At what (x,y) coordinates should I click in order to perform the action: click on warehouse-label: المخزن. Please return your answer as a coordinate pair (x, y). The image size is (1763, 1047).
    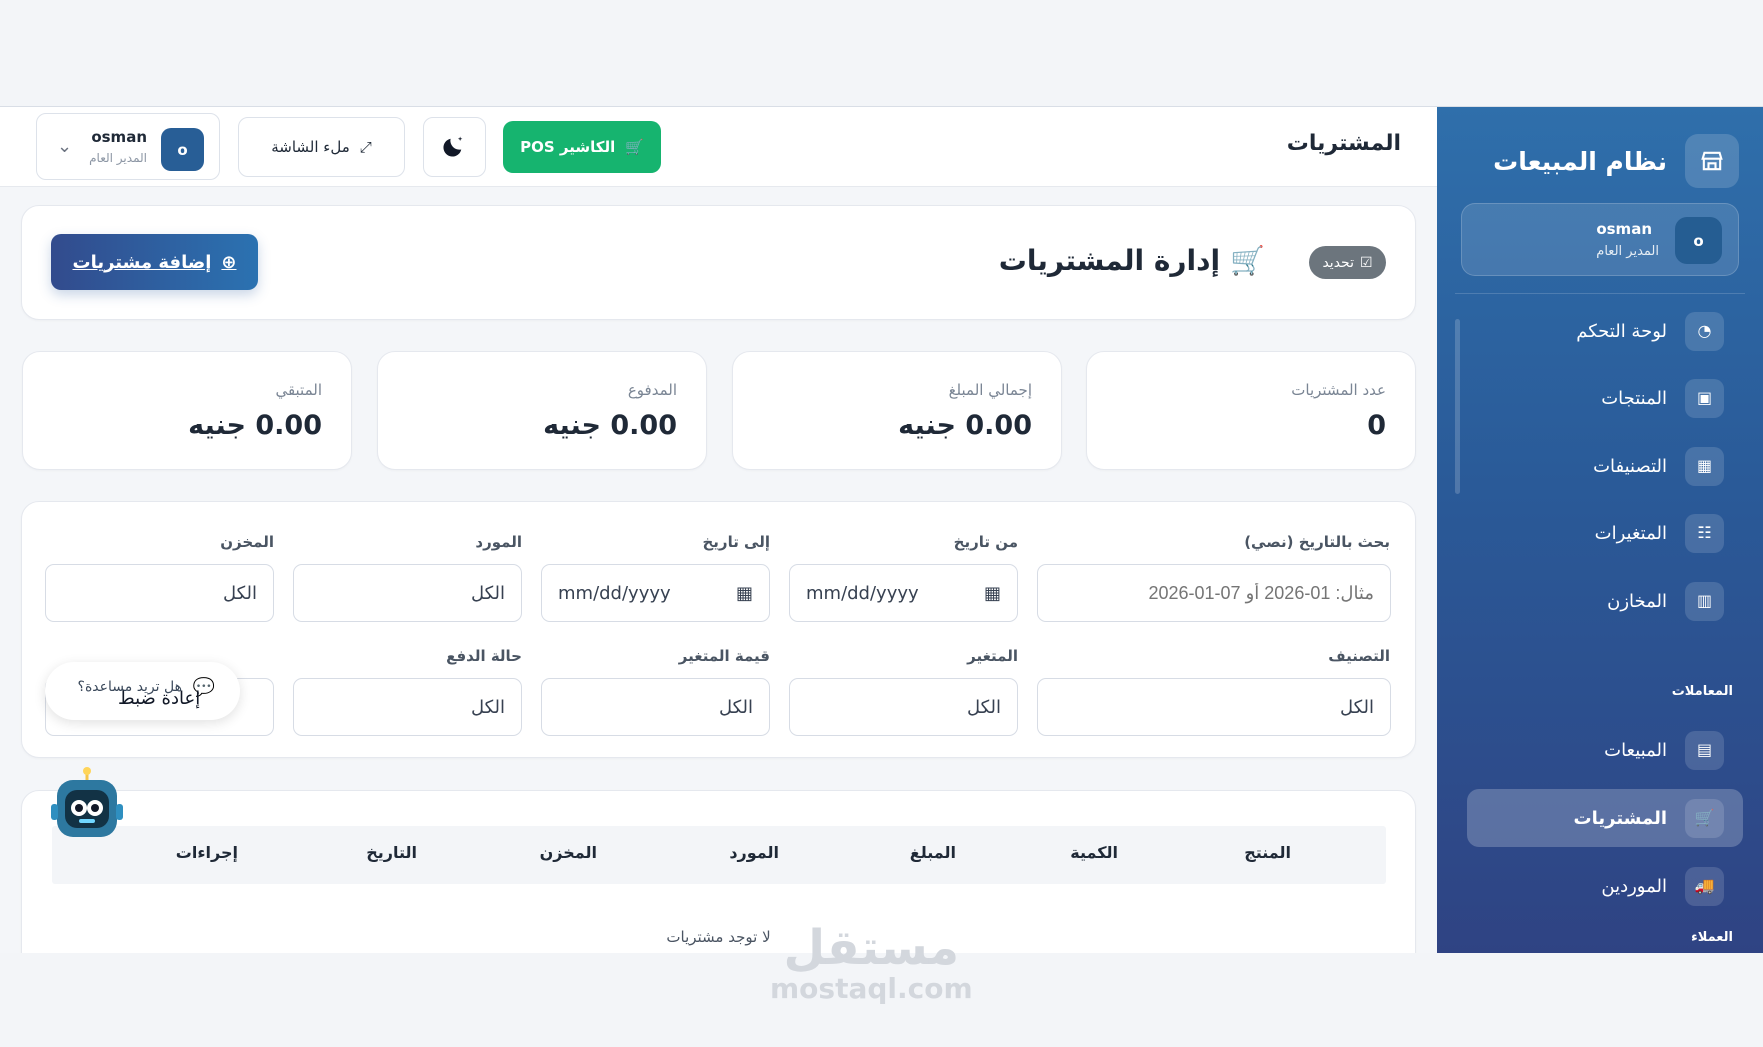
    Looking at the image, I should click on (247, 542).